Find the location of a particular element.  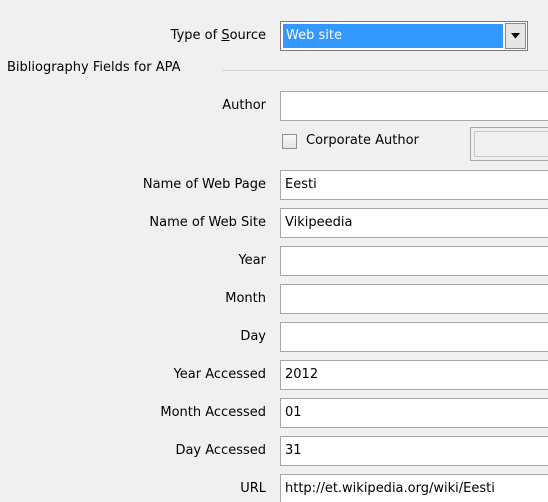

month-label: Month is located at coordinates (245, 298).